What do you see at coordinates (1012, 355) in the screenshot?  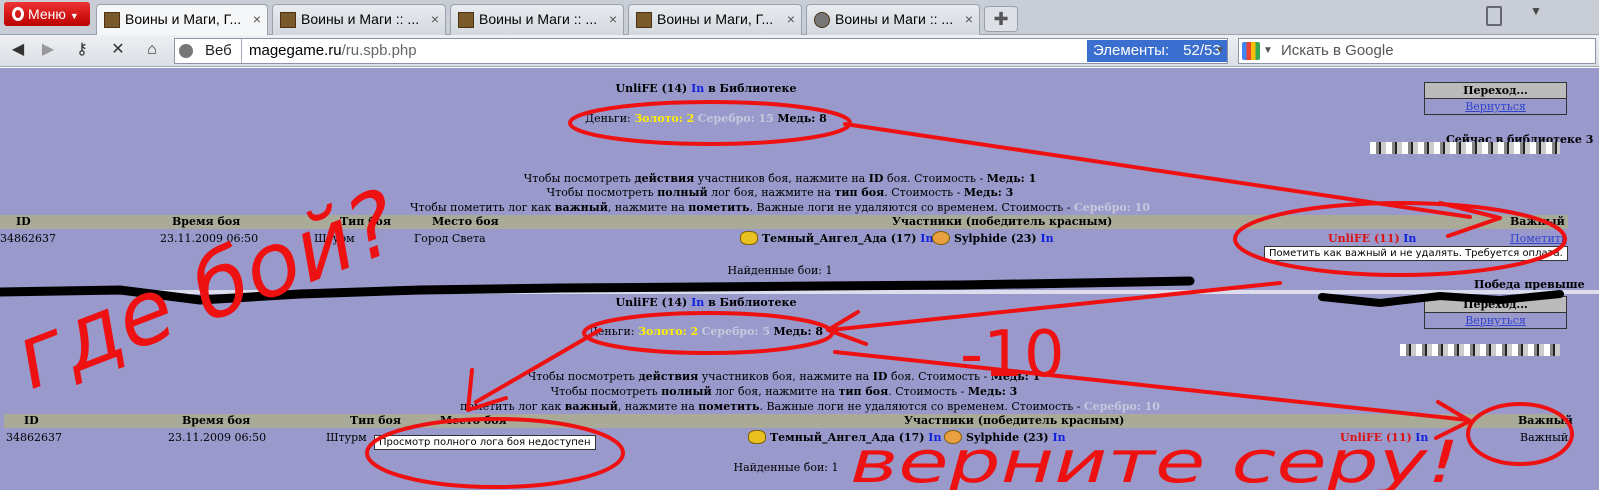 I see `annotation-minus-ten: -10` at bounding box center [1012, 355].